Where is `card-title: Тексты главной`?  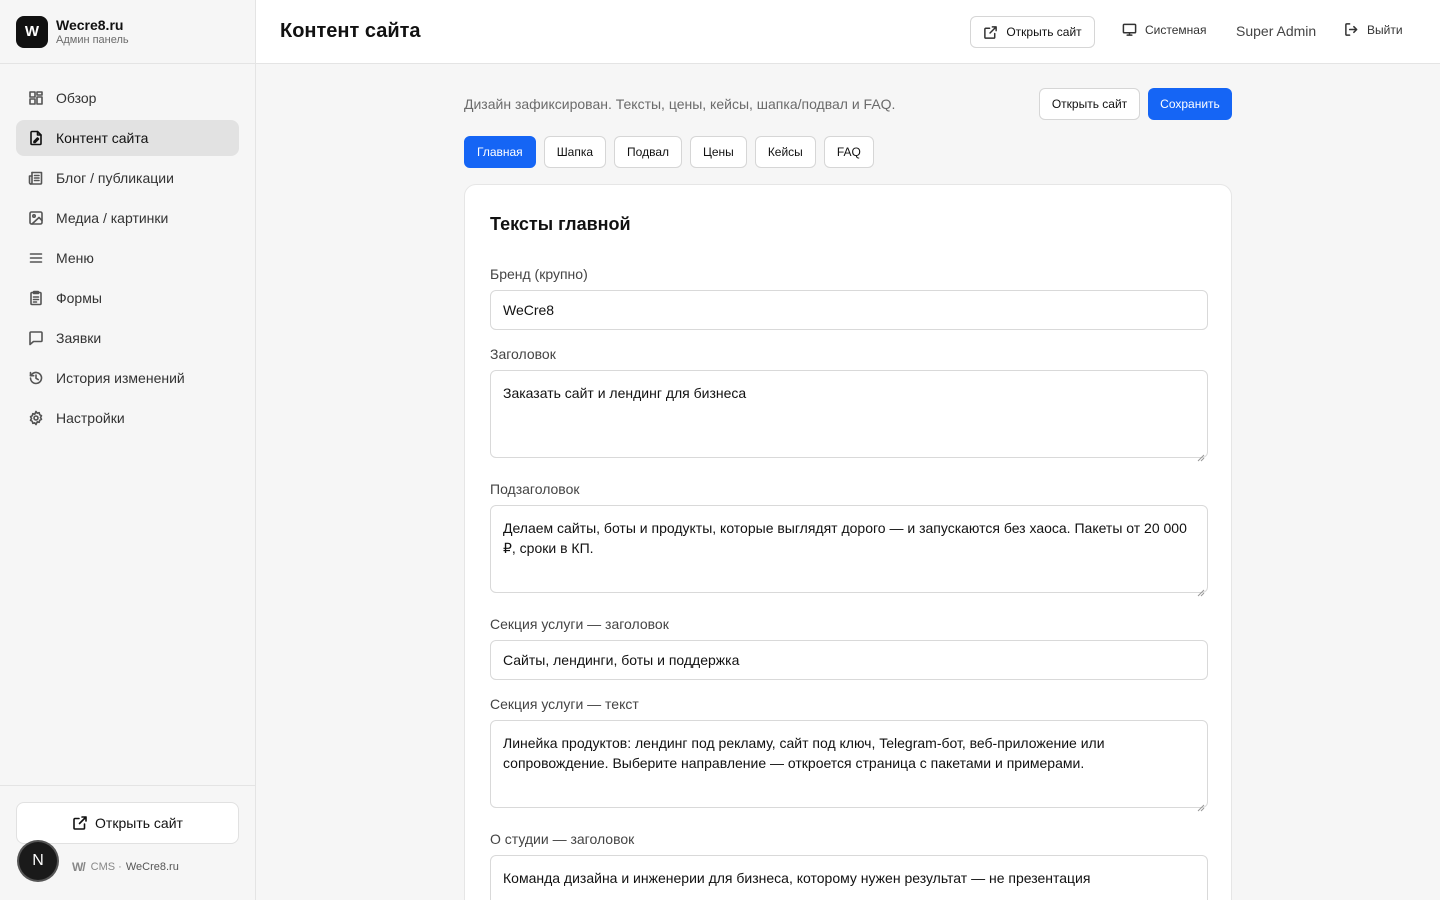 card-title: Тексты главной is located at coordinates (560, 224).